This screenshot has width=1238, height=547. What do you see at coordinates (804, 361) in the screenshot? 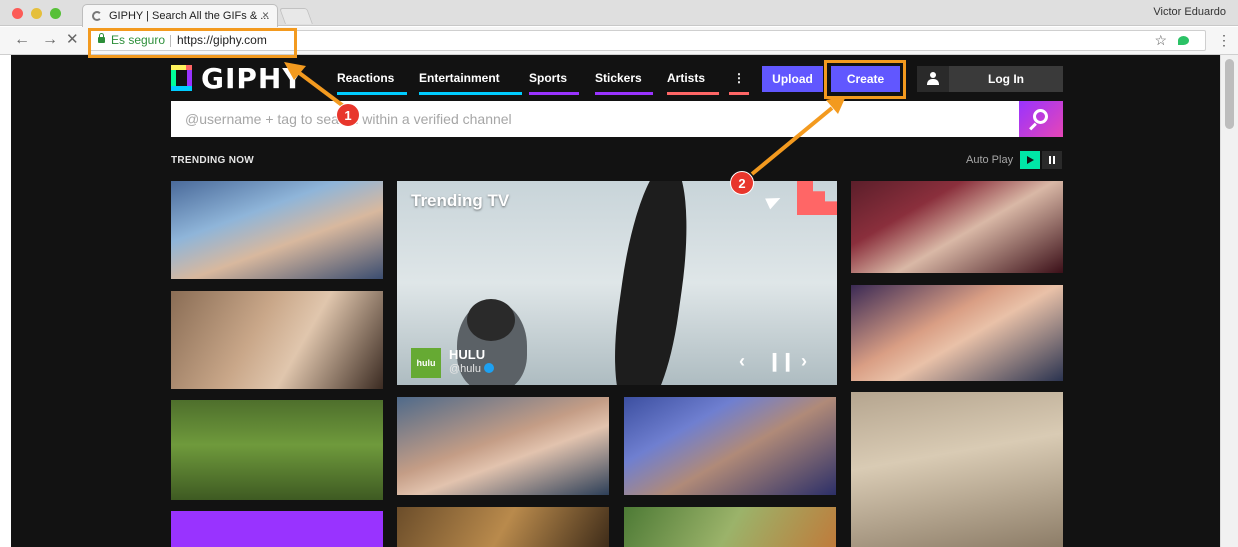
I see `next-icon: ›` at bounding box center [804, 361].